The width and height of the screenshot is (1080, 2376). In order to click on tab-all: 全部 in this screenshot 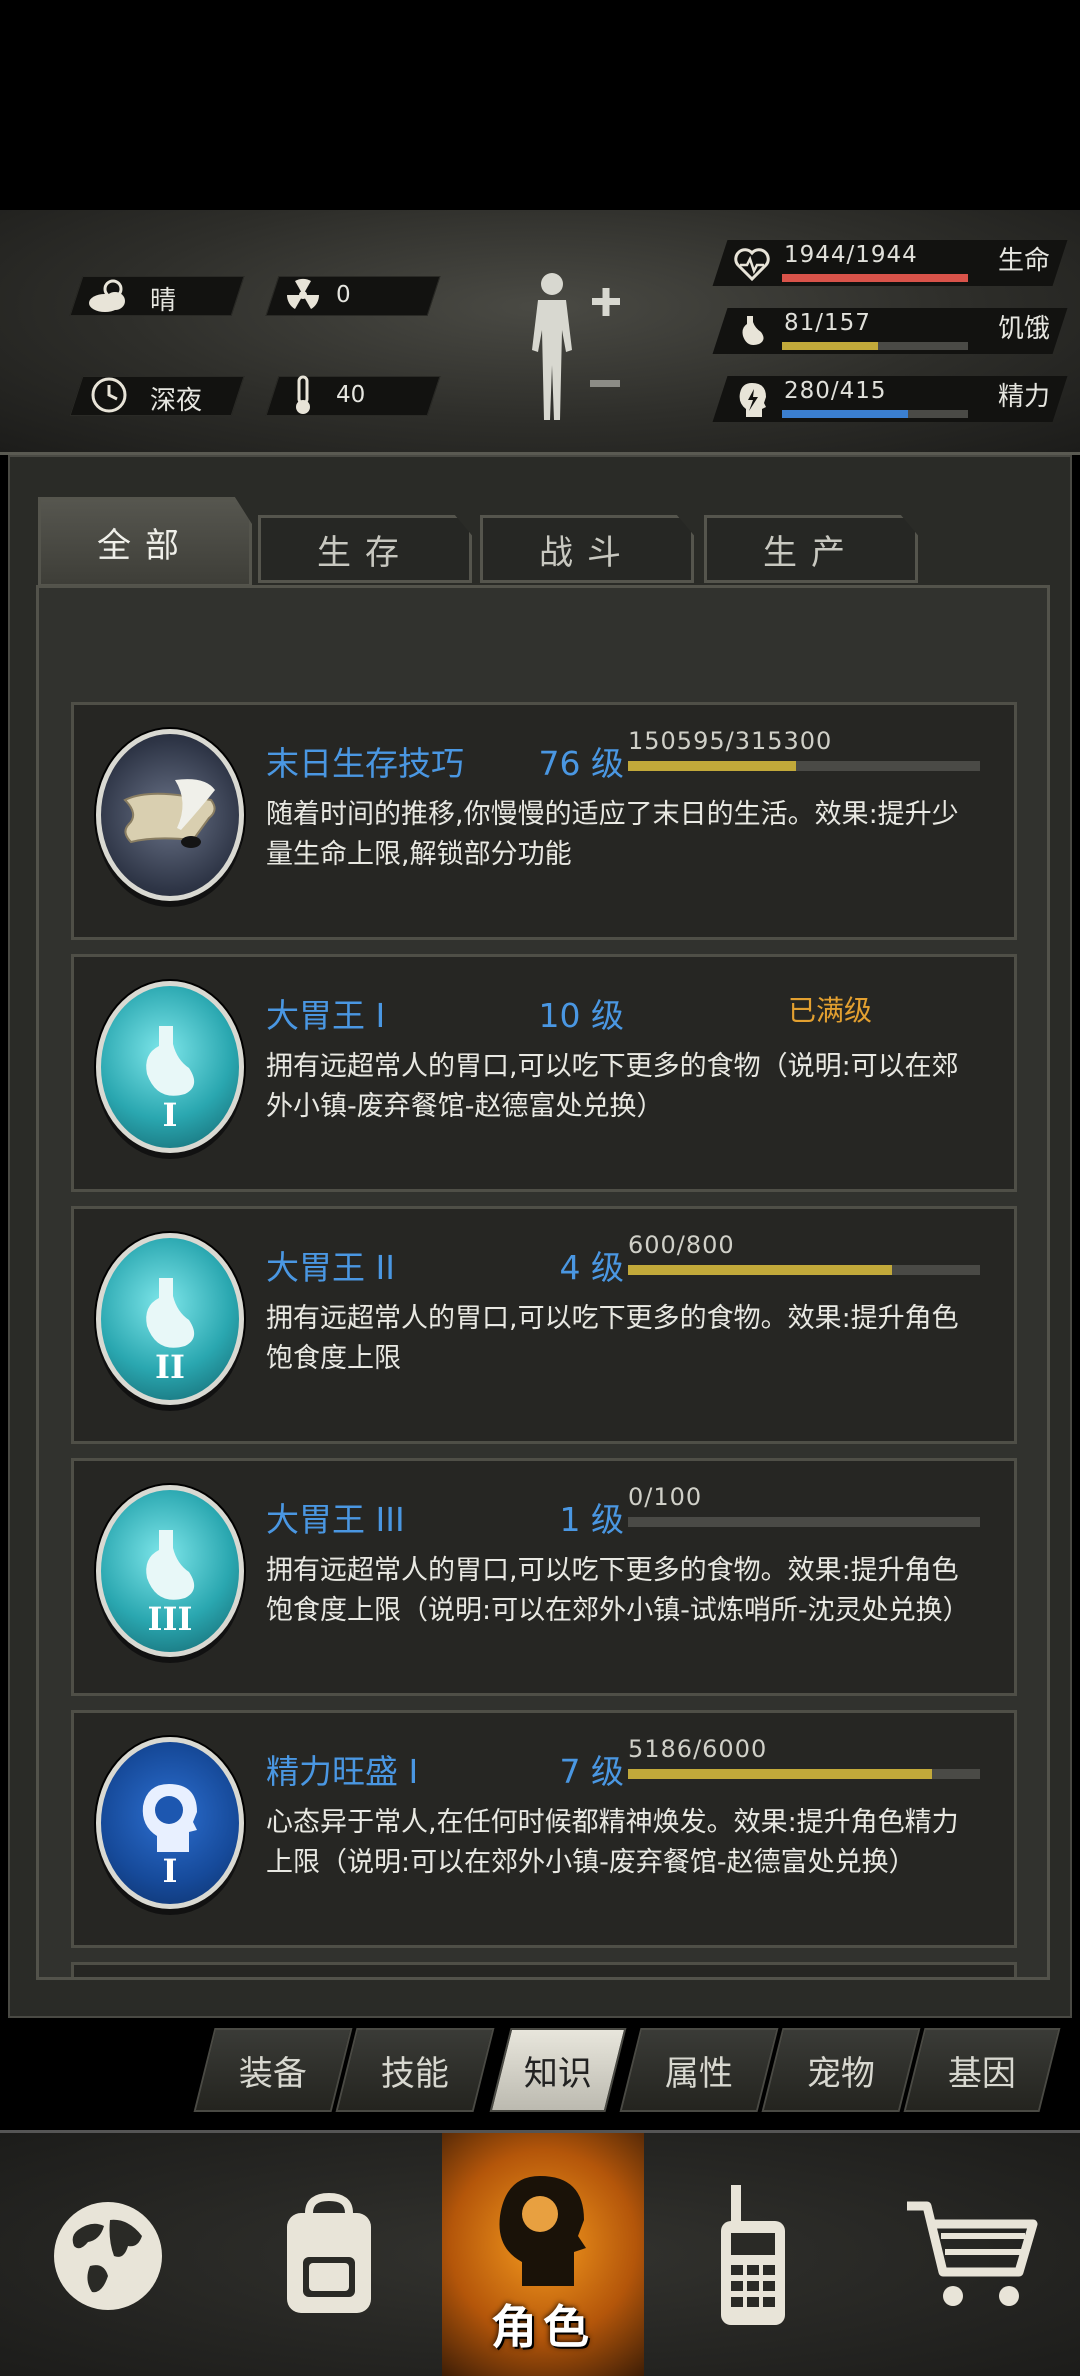, I will do `click(145, 542)`.